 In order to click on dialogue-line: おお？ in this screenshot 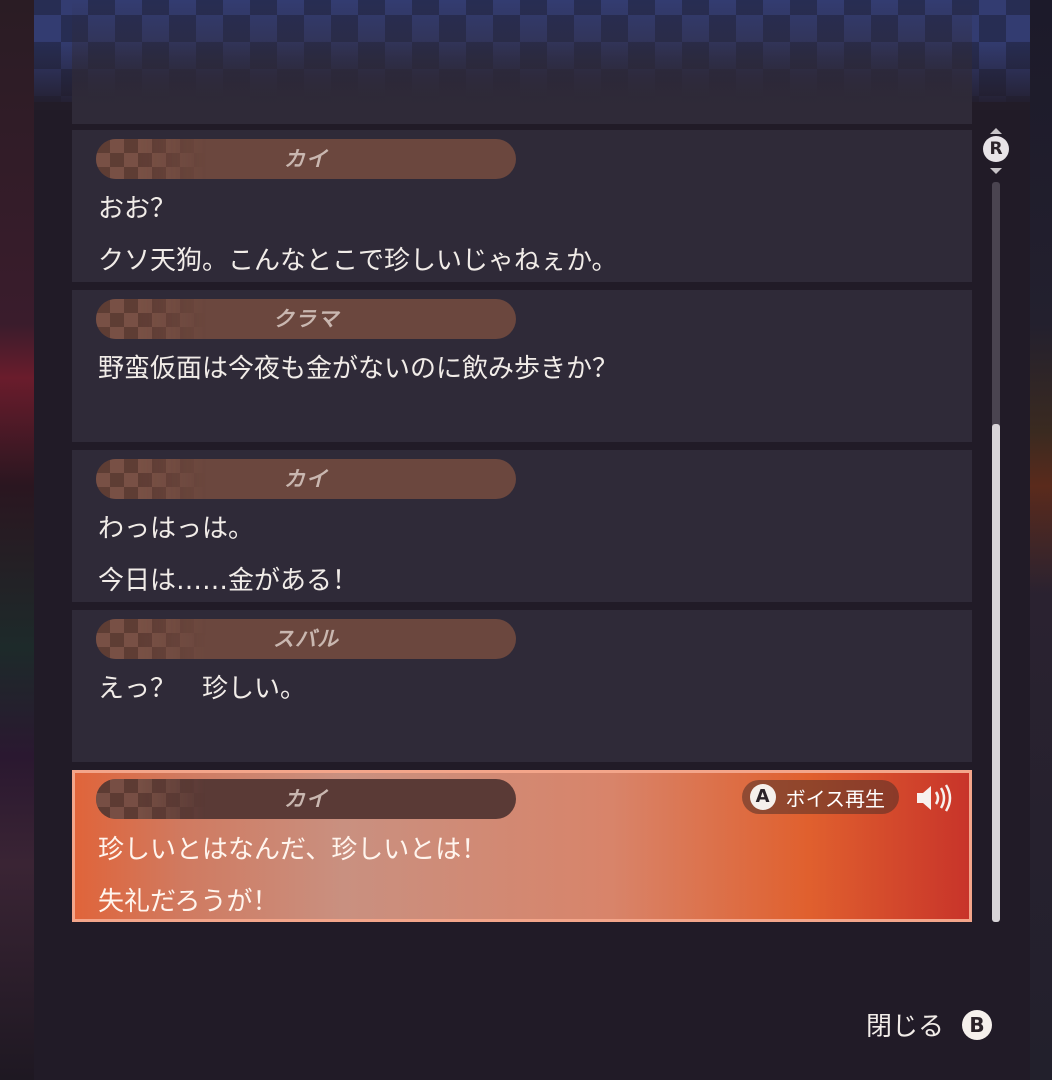, I will do `click(137, 209)`.